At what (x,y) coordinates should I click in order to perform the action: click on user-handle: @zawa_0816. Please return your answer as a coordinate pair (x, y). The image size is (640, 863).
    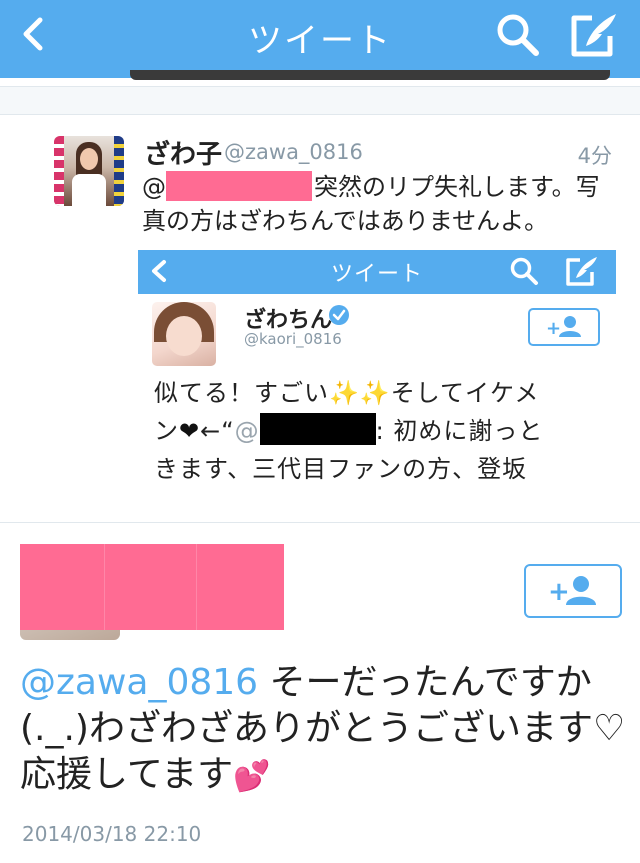
    Looking at the image, I should click on (293, 152).